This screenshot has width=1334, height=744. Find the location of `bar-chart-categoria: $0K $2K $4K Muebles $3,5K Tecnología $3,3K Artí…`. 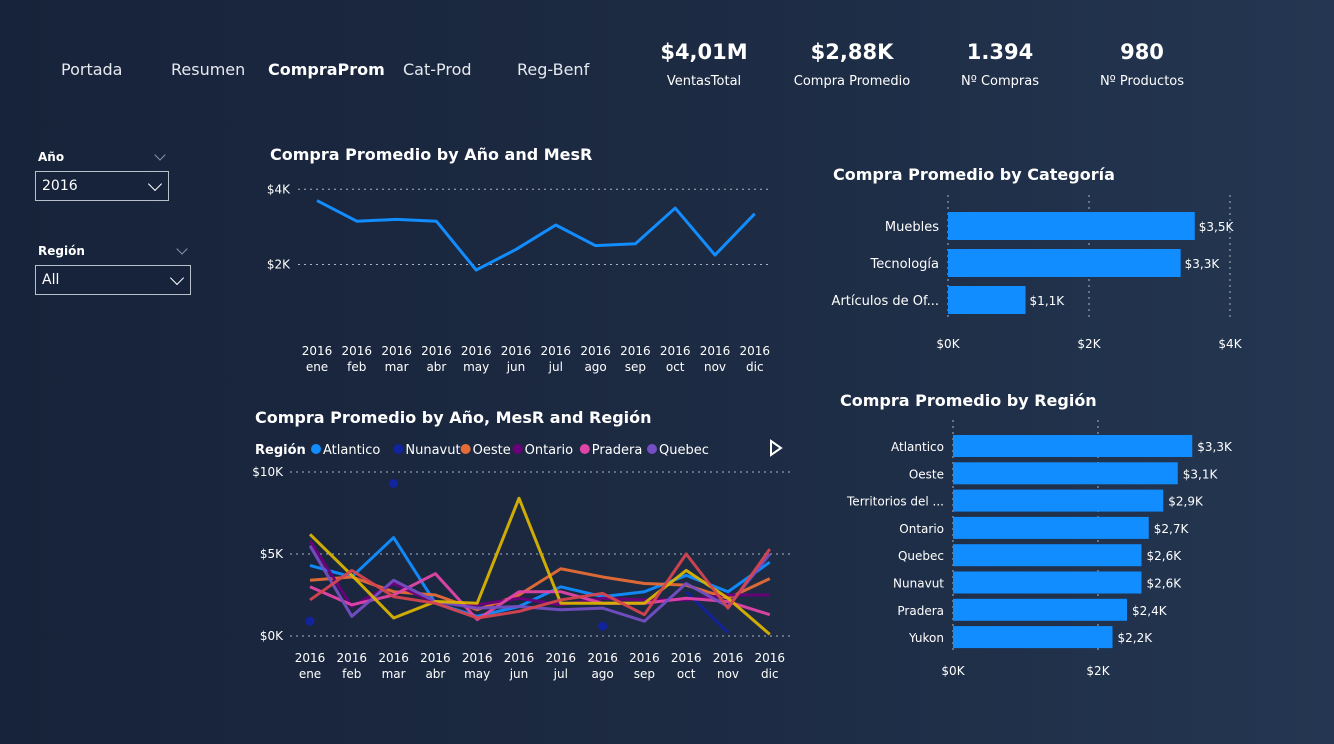

bar-chart-categoria: $0K $2K $4K Muebles $3,5K Tecnología $3,3K Artí… is located at coordinates (1040, 275).